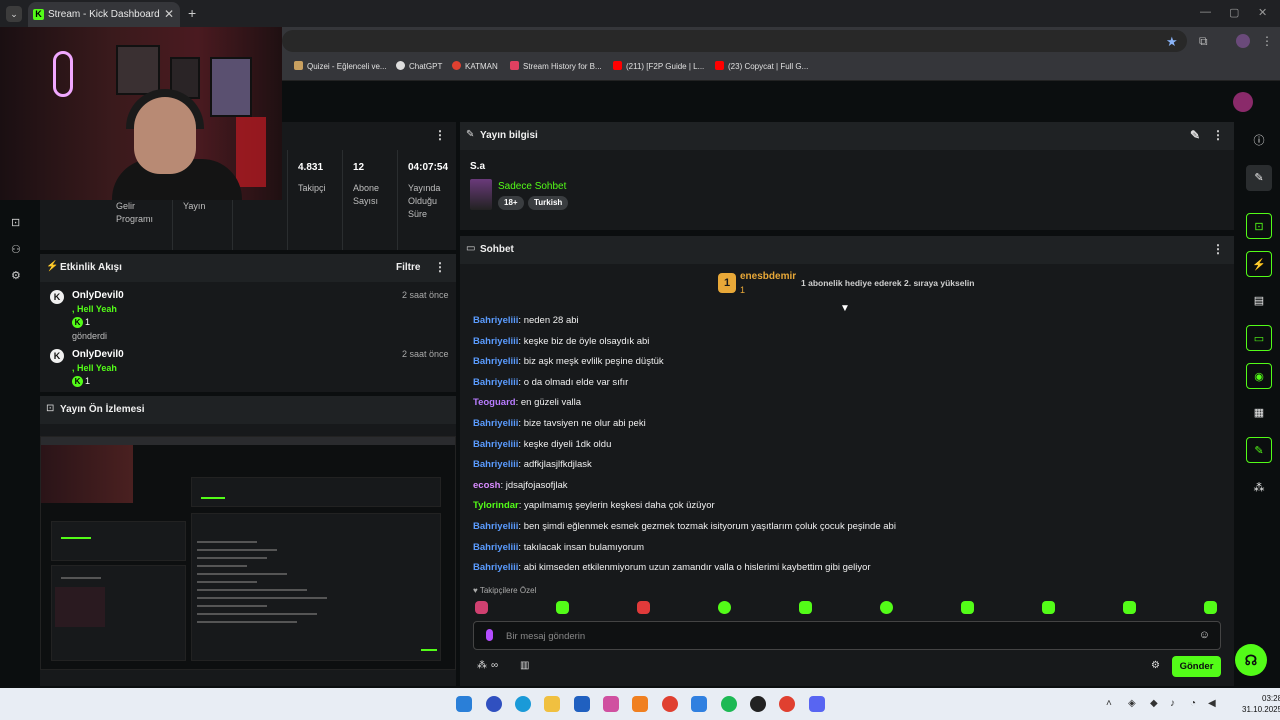 This screenshot has width=1280, height=720. I want to click on send-button: Gönder, so click(1196, 666).